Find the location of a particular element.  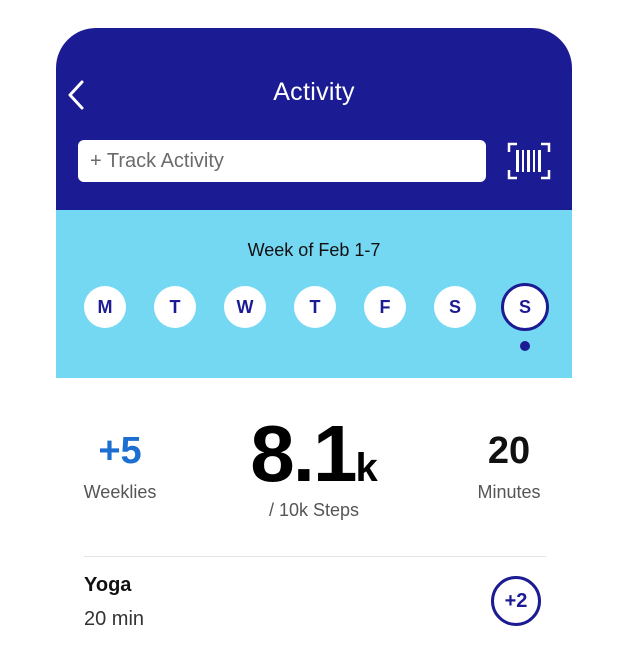

scan-button is located at coordinates (529, 161).